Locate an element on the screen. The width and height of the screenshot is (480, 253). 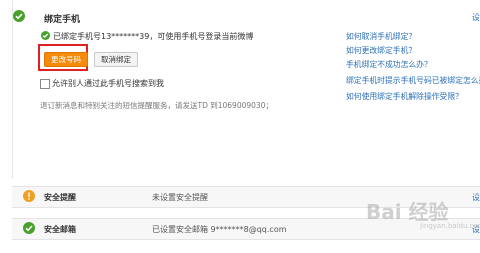
unsubscribe-hint: 退订新消息和特别关注的短信提醒服务，请发送TD 到1069009030； is located at coordinates (156, 105).